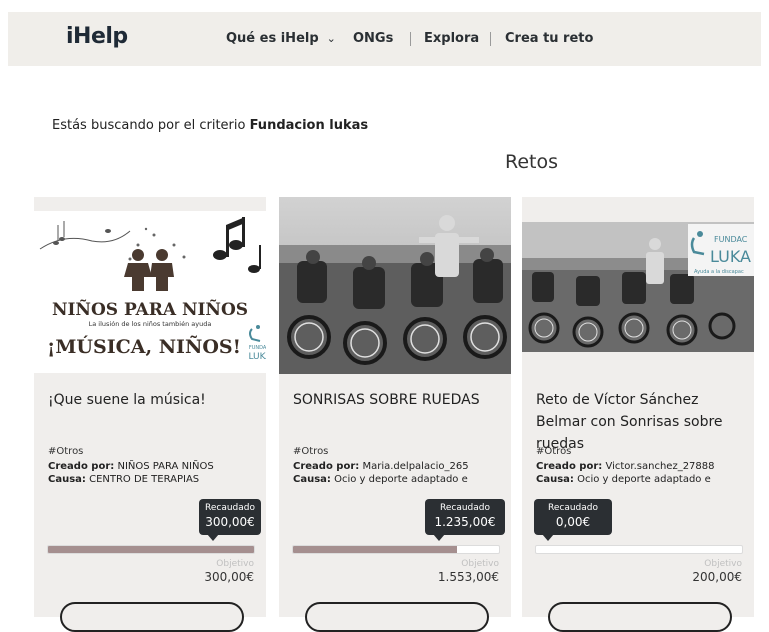 The height and width of the screenshot is (632, 769). What do you see at coordinates (272, 38) in the screenshot?
I see `nav-que-es-ihelp-label: Qué es iHelp` at bounding box center [272, 38].